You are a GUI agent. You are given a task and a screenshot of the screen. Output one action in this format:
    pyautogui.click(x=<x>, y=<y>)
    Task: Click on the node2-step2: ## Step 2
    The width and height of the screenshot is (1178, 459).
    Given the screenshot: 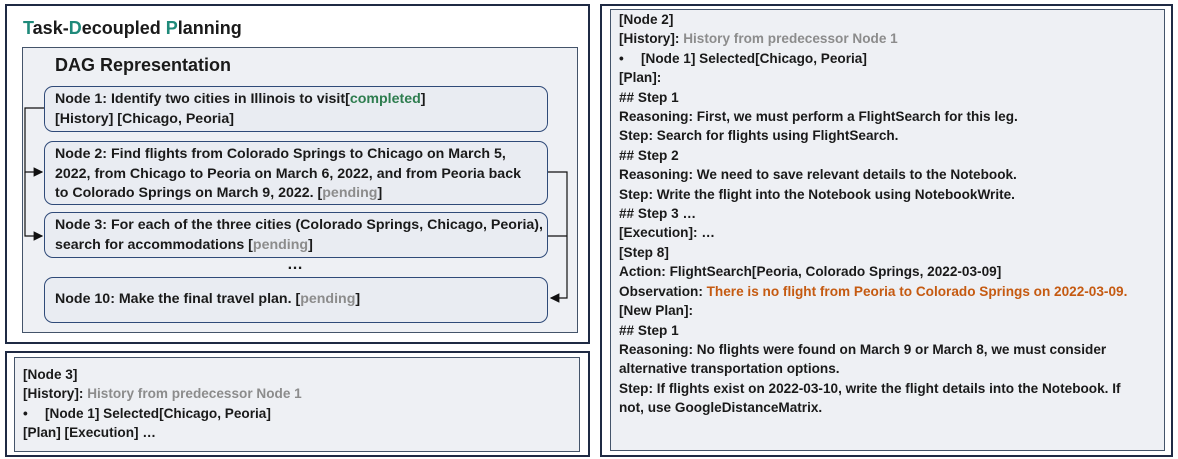 What is the action you would take?
    pyautogui.click(x=649, y=155)
    